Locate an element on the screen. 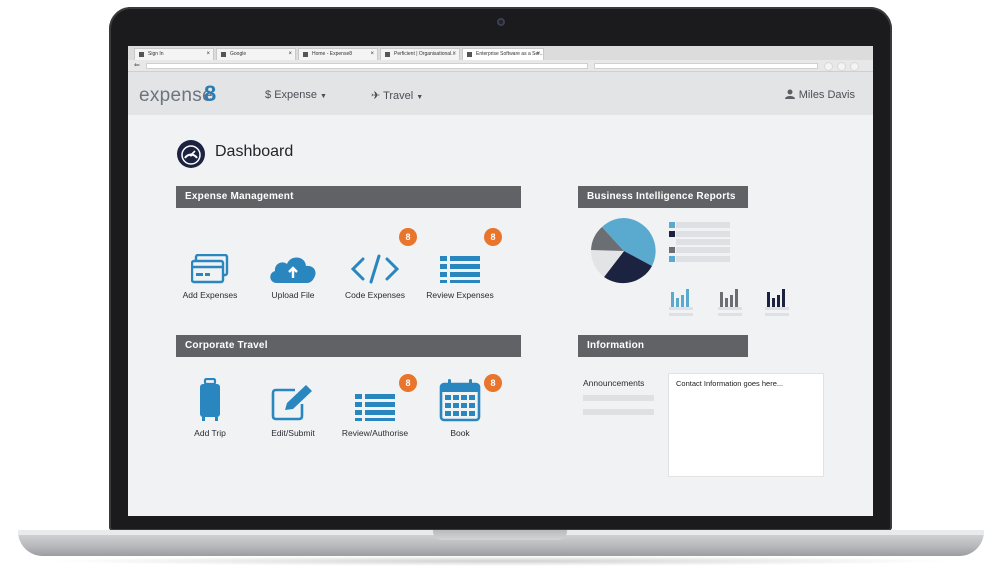 This screenshot has width=1000, height=573. browser-search-input is located at coordinates (706, 66).